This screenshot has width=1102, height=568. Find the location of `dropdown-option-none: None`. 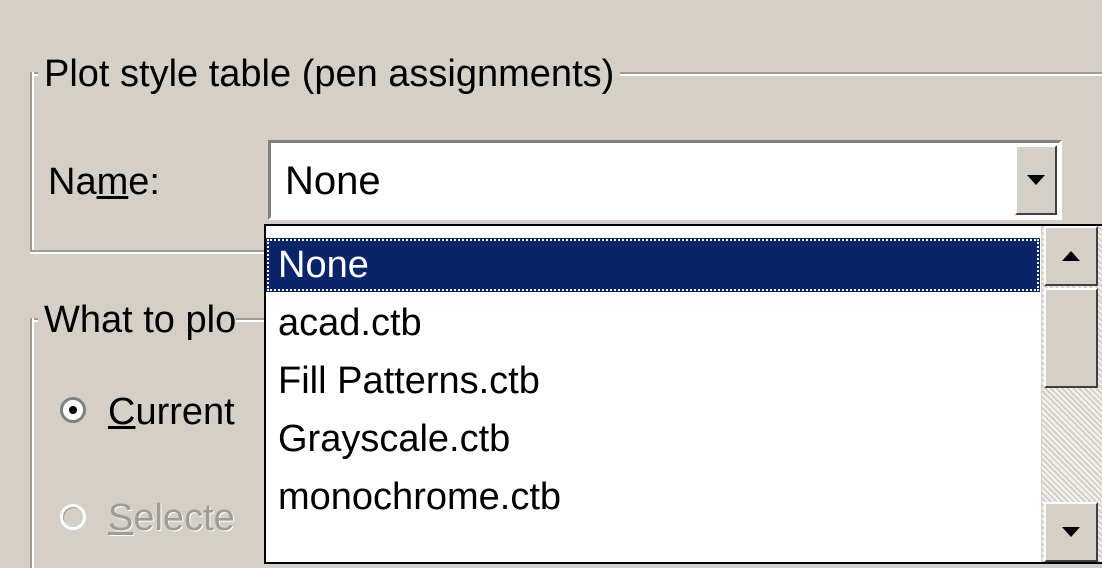

dropdown-option-none: None is located at coordinates (653, 265).